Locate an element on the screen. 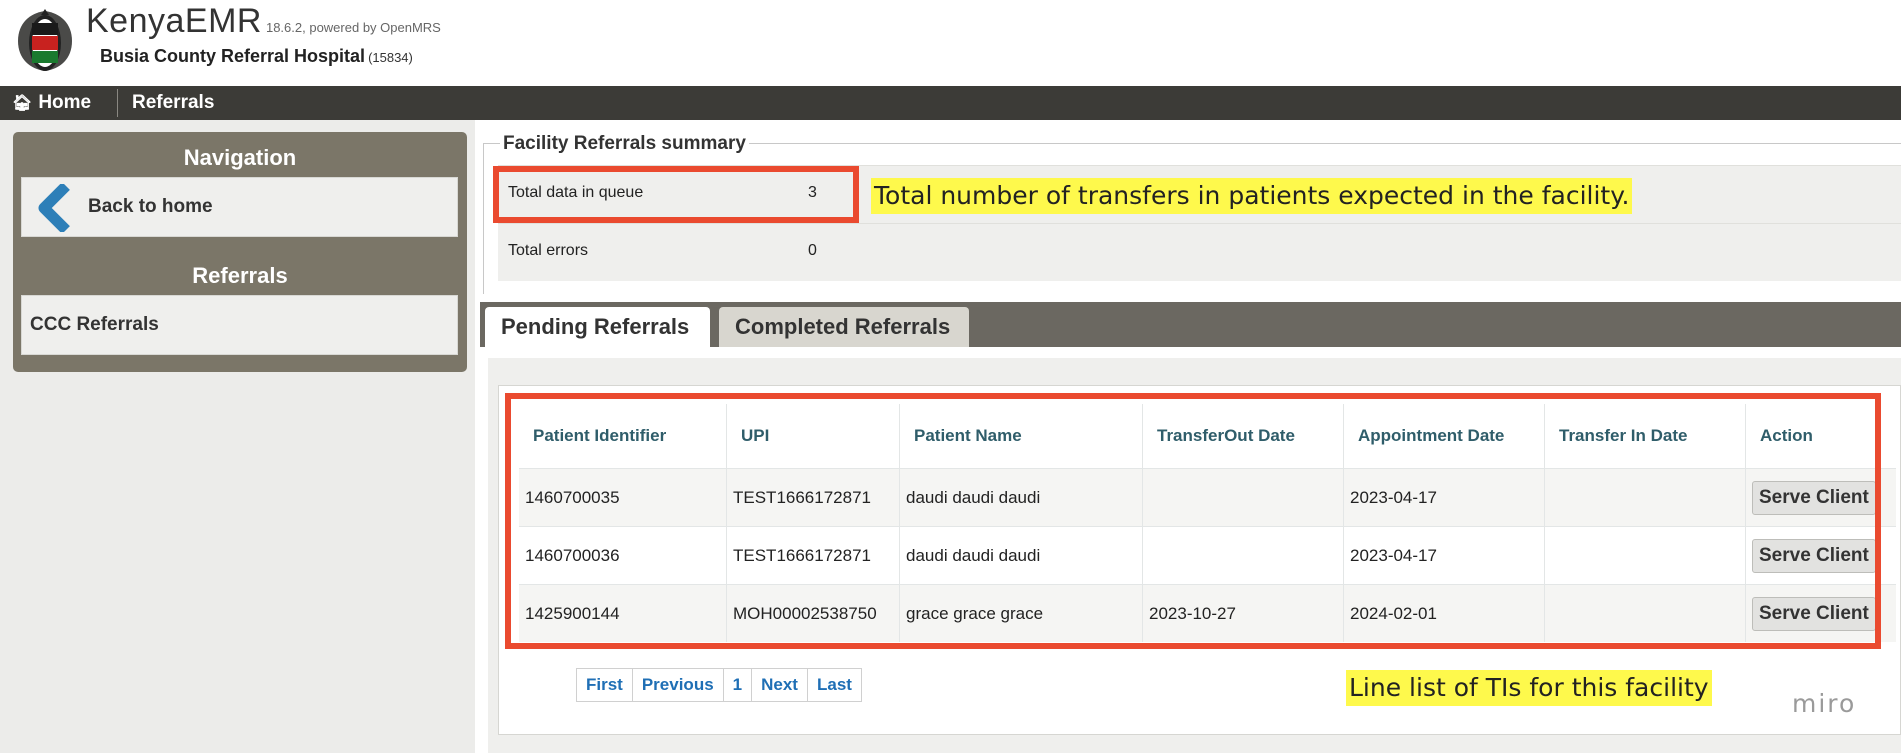 The image size is (1901, 753). summary-row-errors: Total errors 0 is located at coordinates (1199, 252).